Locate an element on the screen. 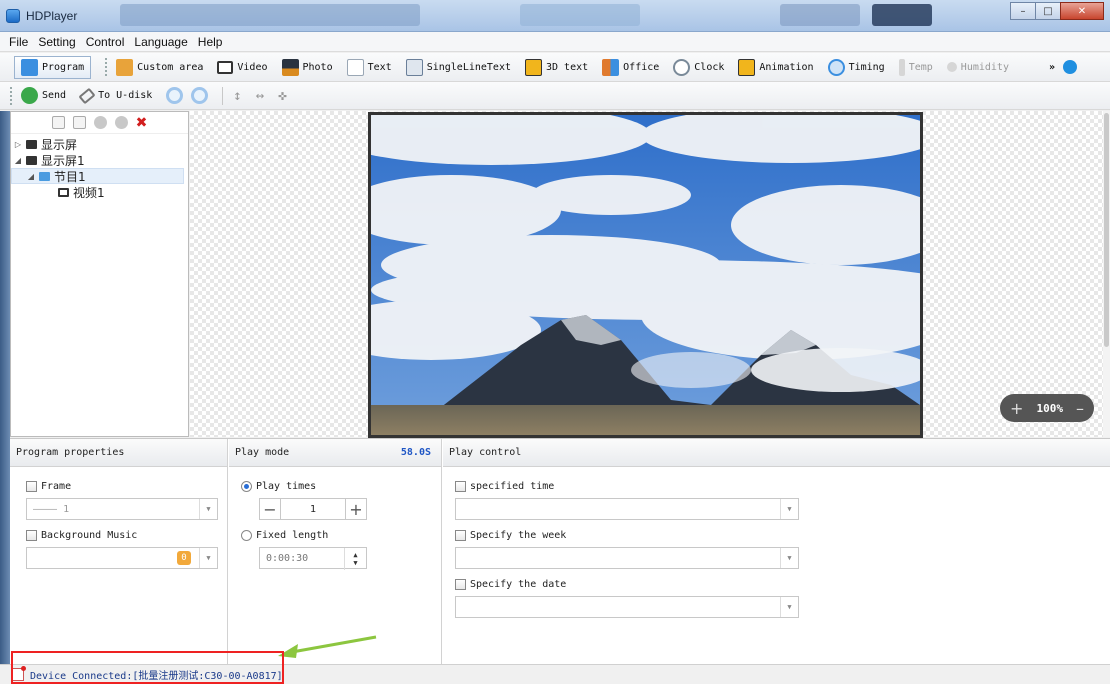  humidity-button: Humidity is located at coordinates (977, 67).